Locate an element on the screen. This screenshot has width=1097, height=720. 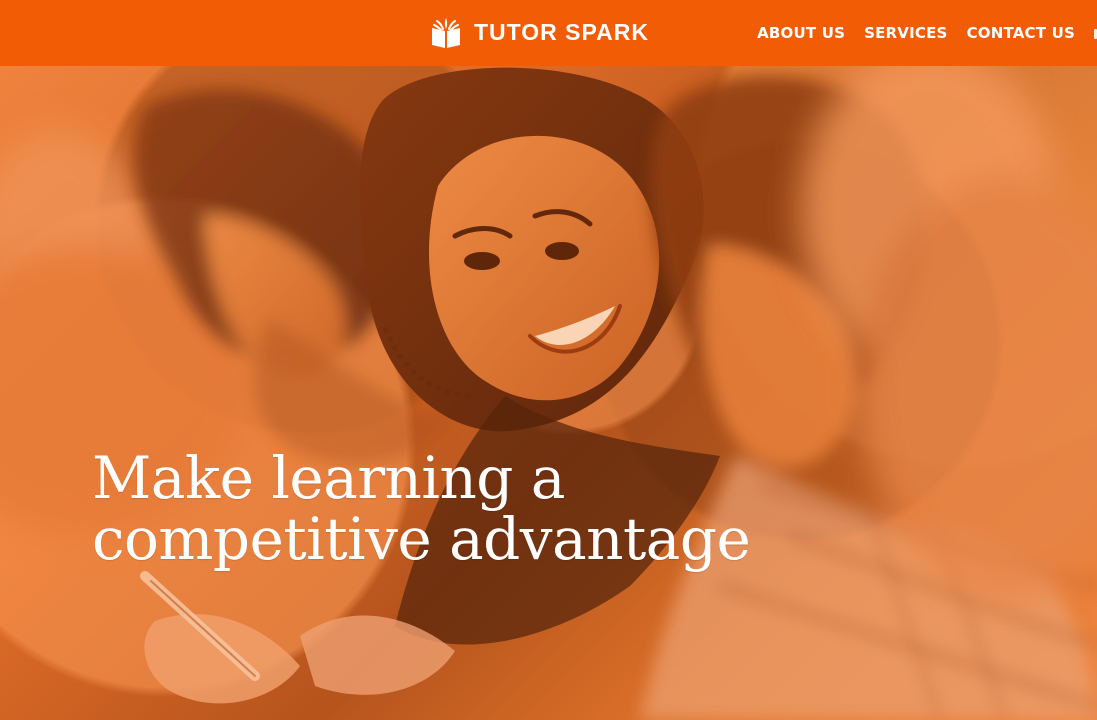
hero-headline: Make learning a competitive advantage is located at coordinates (421, 509).